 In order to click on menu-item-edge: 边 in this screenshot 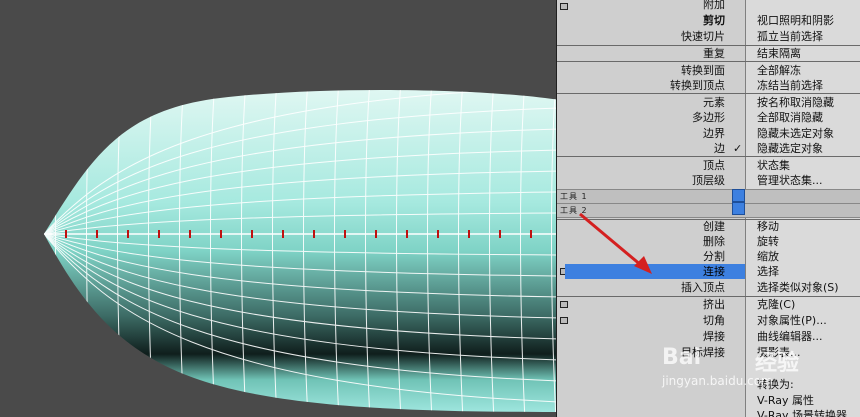, I will do `click(660, 148)`.